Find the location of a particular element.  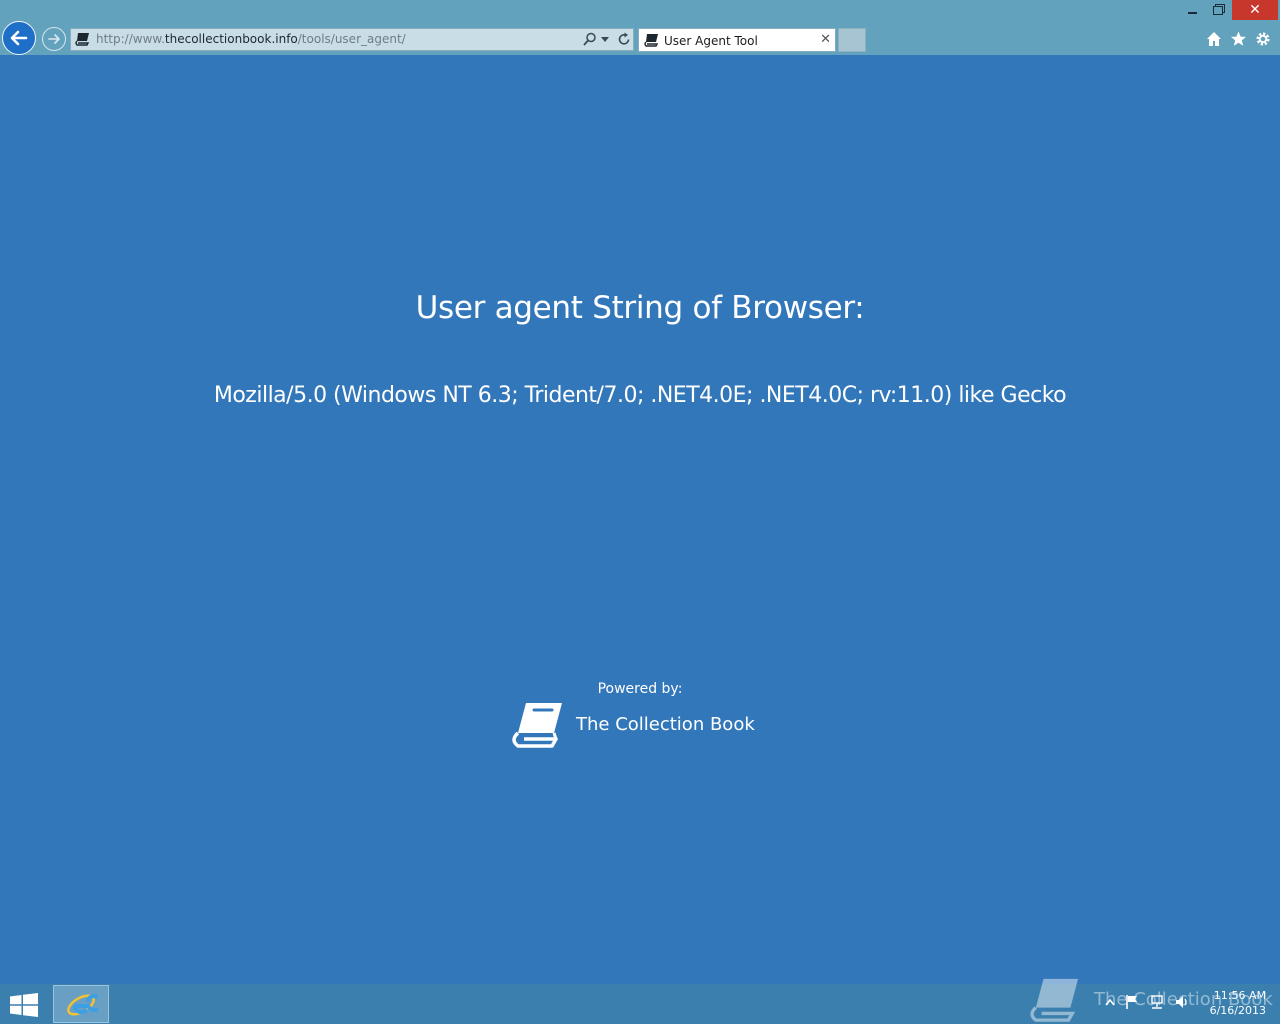

volume-icon is located at coordinates (1183, 1002).